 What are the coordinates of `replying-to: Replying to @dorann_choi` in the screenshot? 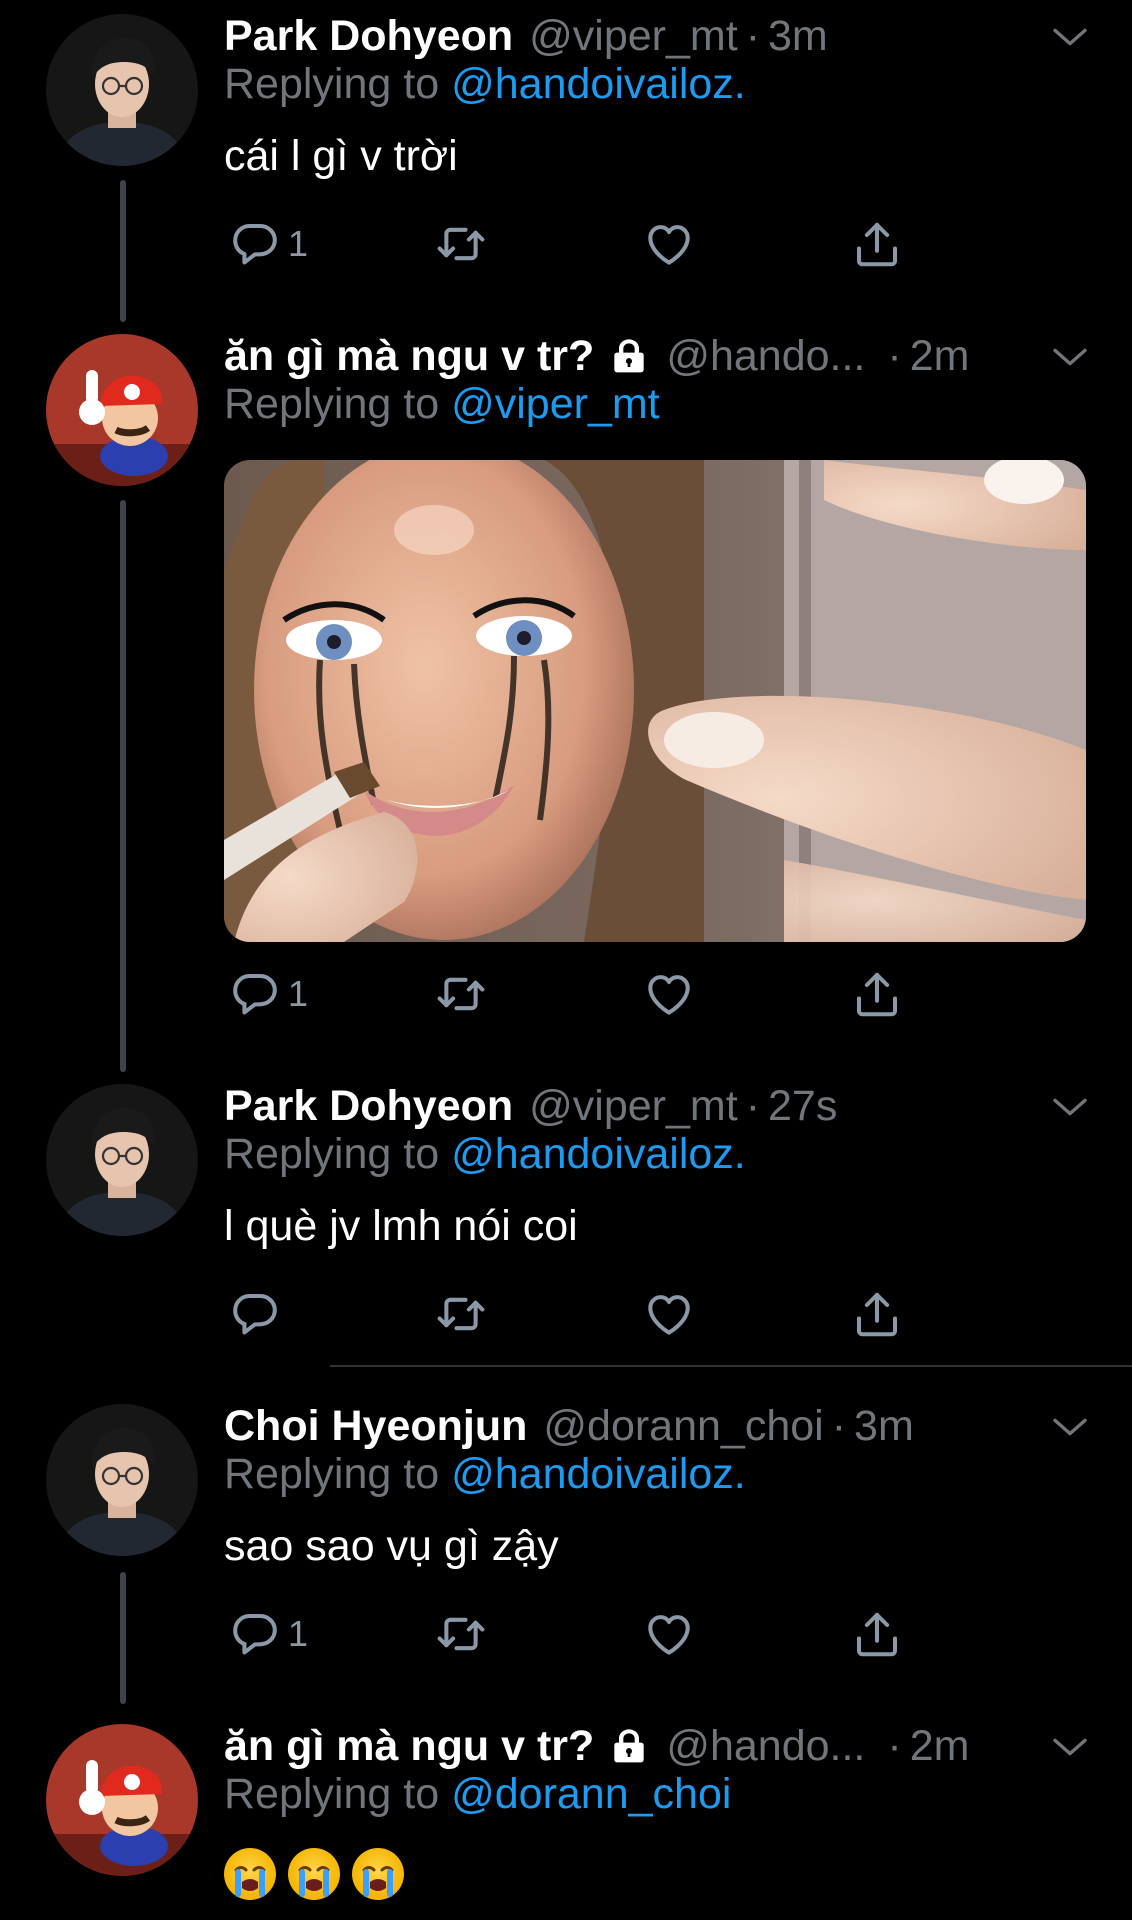 It's located at (477, 1794).